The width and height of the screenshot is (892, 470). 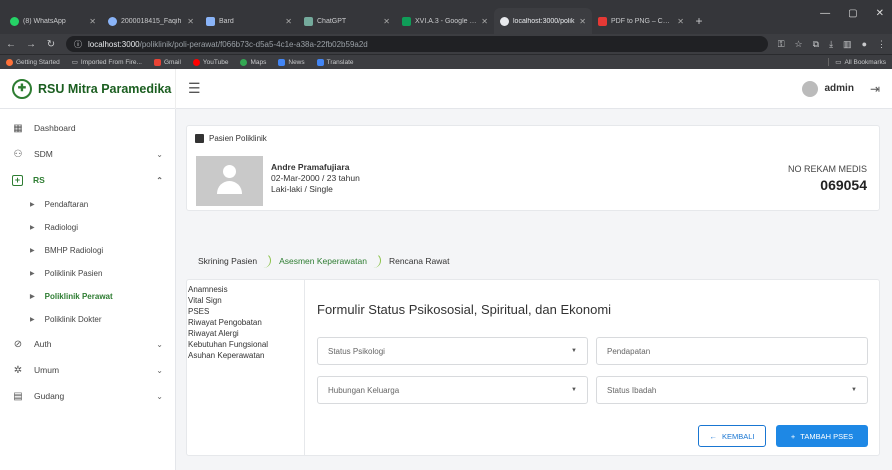 I want to click on maximize-icon: ▢, so click(x=852, y=13).